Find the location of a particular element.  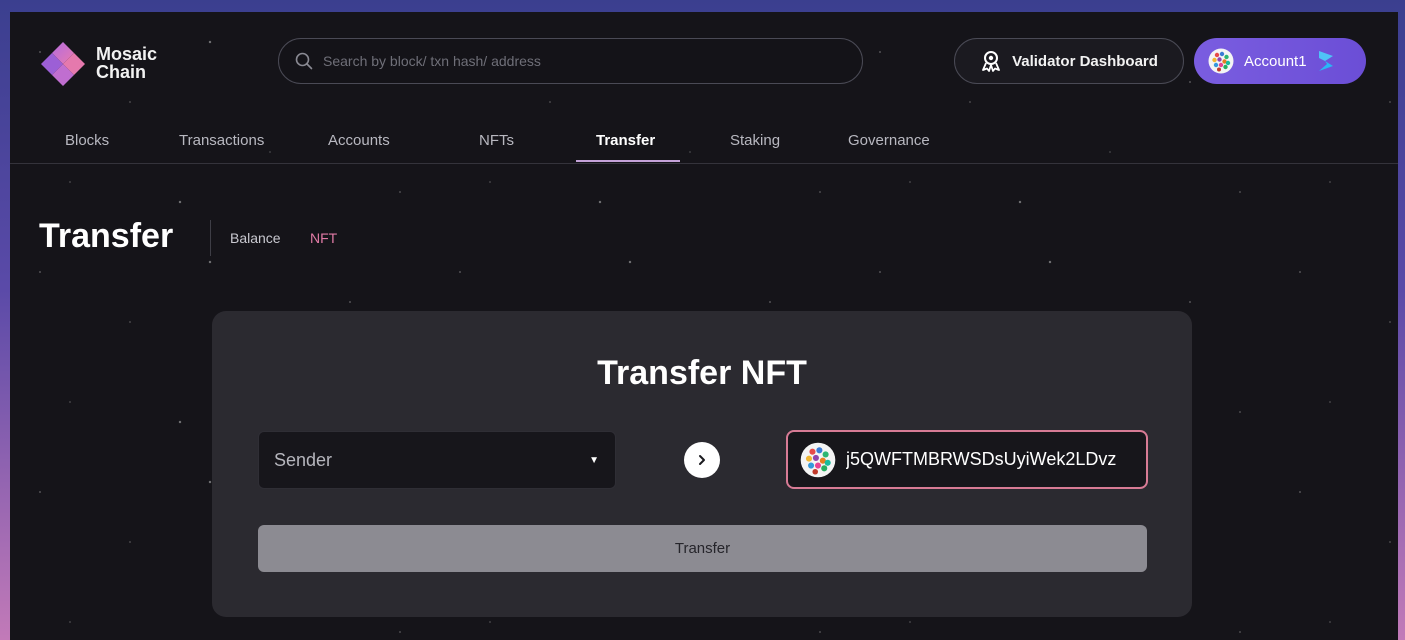

validator-dashboard-button: Validator Dashboard is located at coordinates (1069, 61).